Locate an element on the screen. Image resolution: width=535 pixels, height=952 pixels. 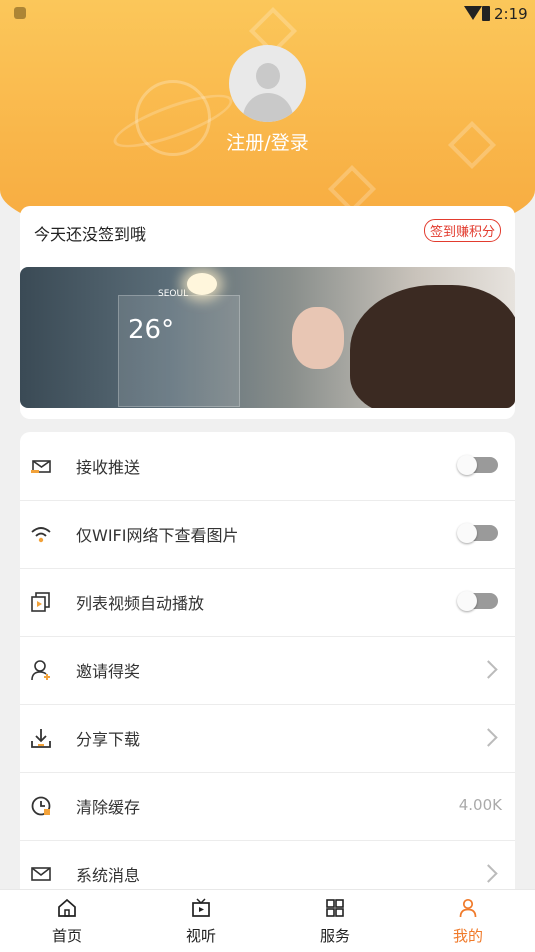
banner-temperature: 26° is located at coordinates (151, 330).